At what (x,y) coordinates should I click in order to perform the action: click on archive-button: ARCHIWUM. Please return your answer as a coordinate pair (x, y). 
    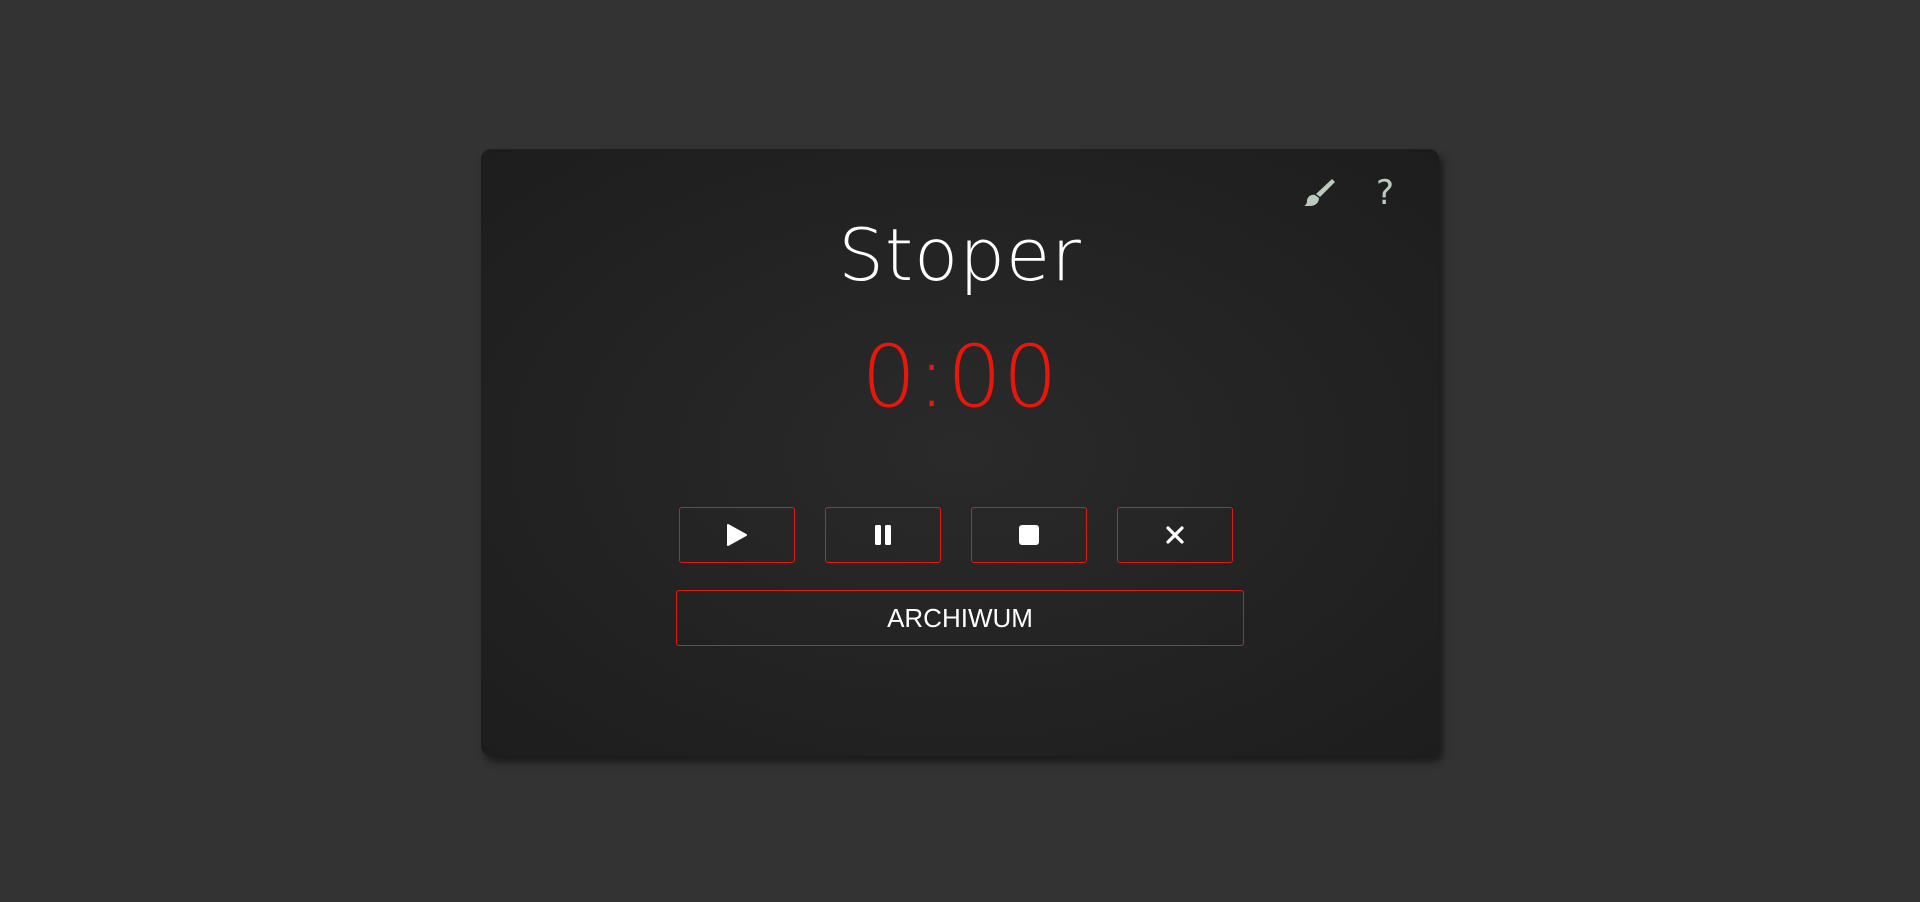
    Looking at the image, I should click on (960, 618).